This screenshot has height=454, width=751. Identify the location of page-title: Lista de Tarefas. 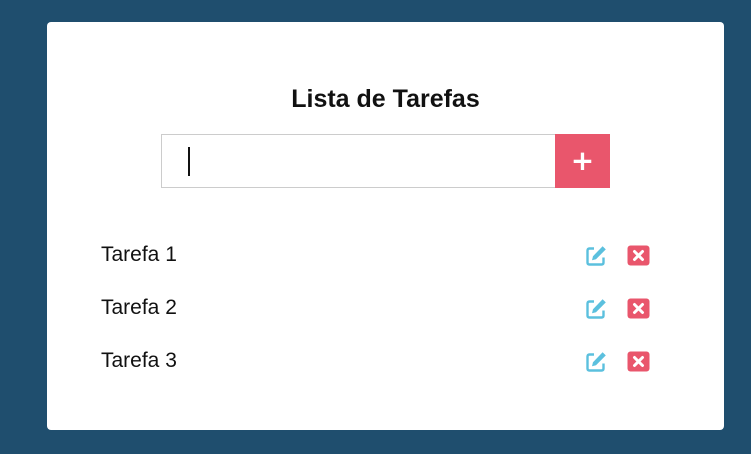
(385, 99).